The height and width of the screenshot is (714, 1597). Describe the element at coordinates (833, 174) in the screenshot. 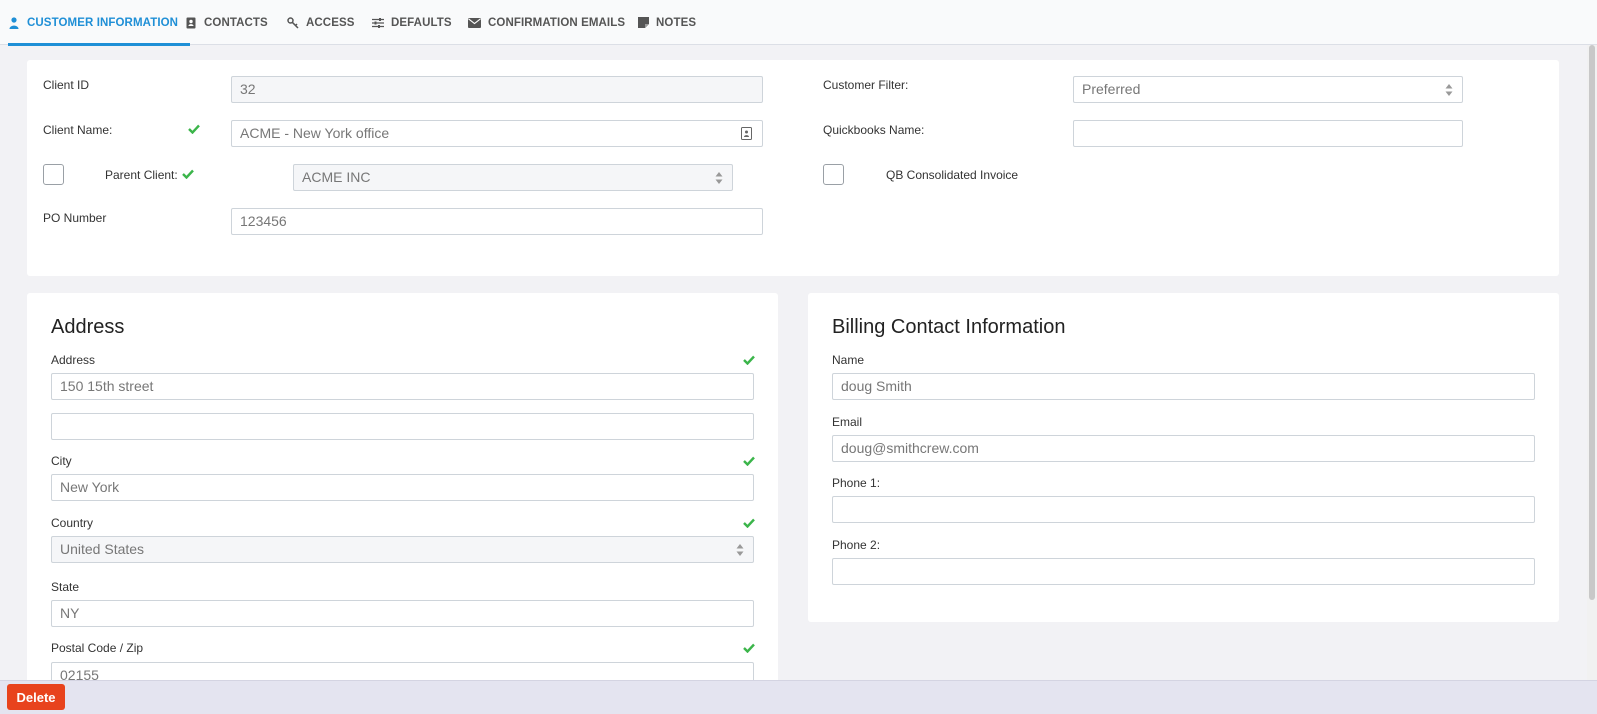

I see `qb-consolidated-checkbox` at that location.